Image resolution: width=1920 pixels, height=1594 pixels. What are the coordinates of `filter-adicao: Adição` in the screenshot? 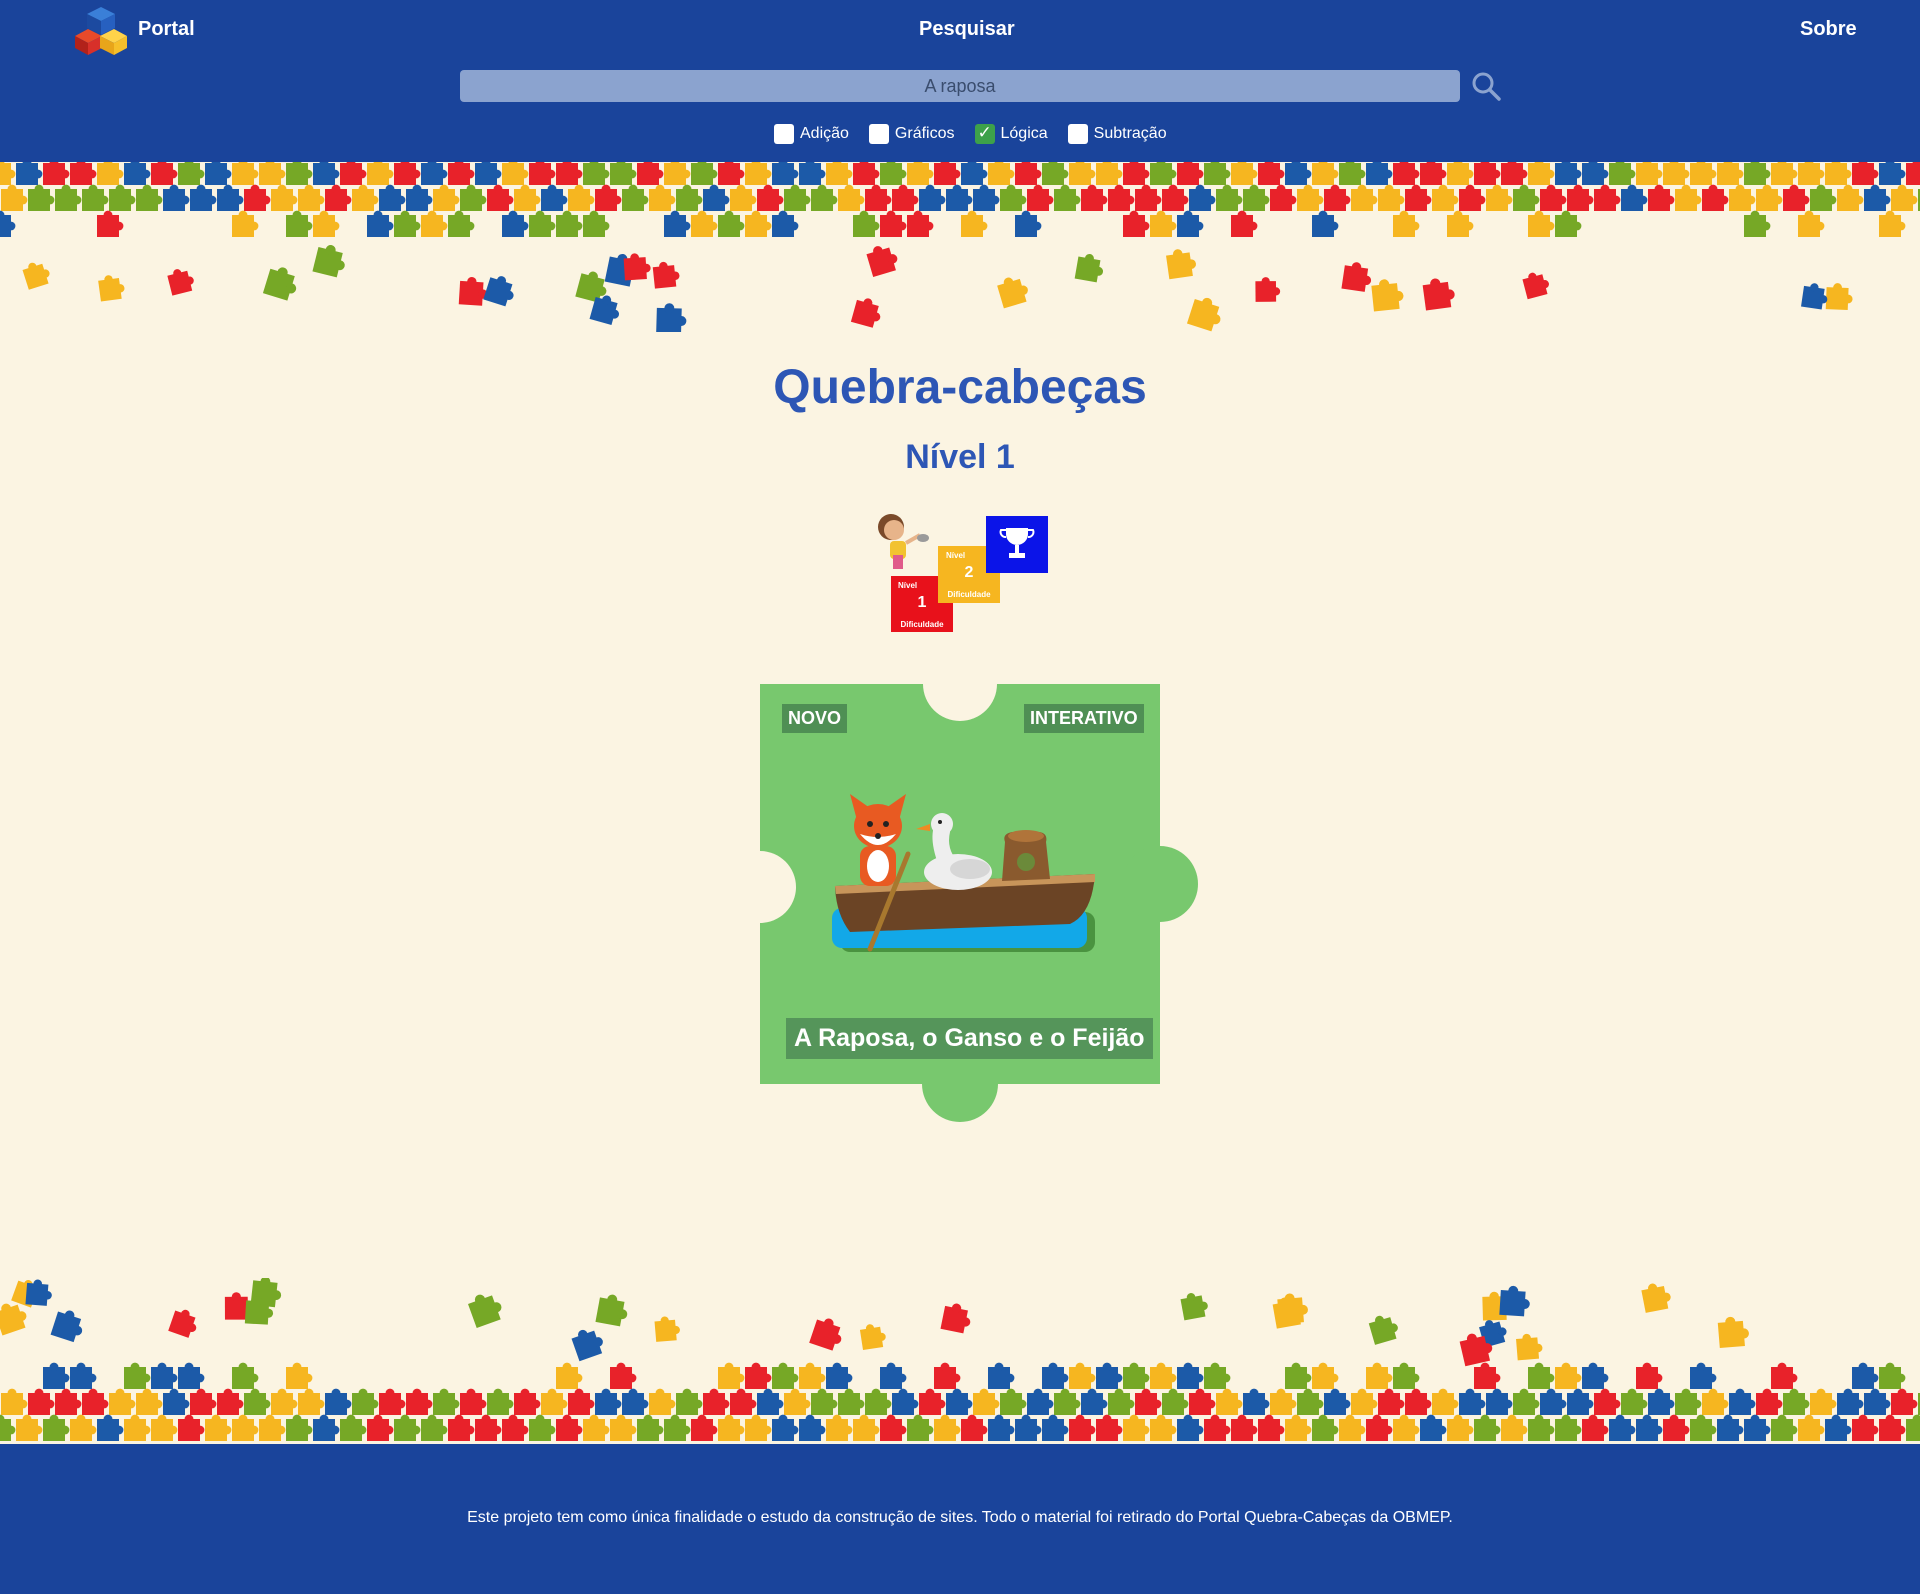 It's located at (811, 134).